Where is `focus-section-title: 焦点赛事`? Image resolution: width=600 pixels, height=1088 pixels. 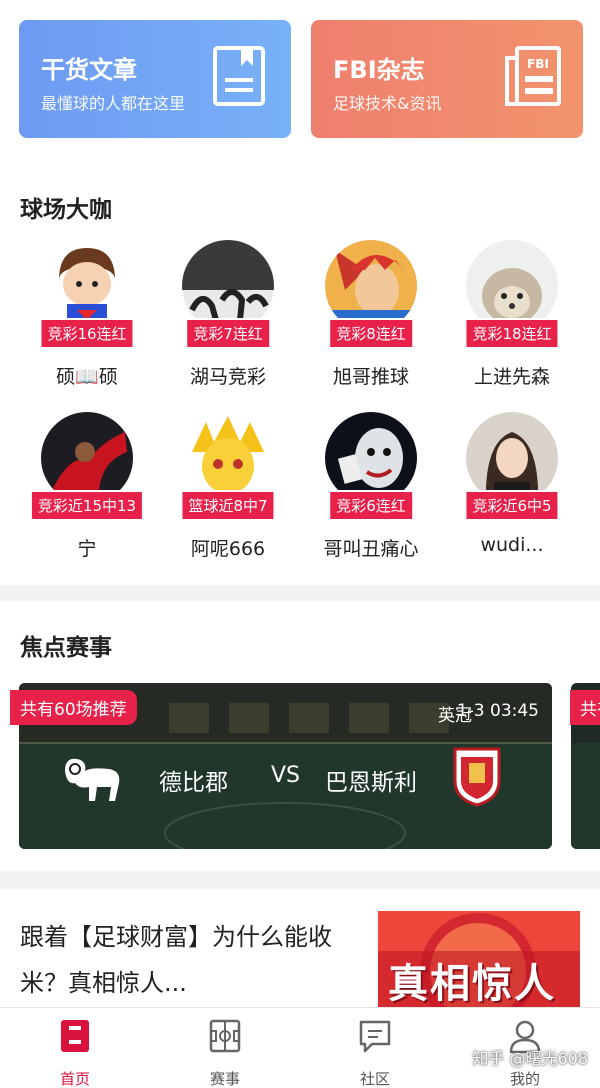
focus-section-title: 焦点赛事 is located at coordinates (66, 648).